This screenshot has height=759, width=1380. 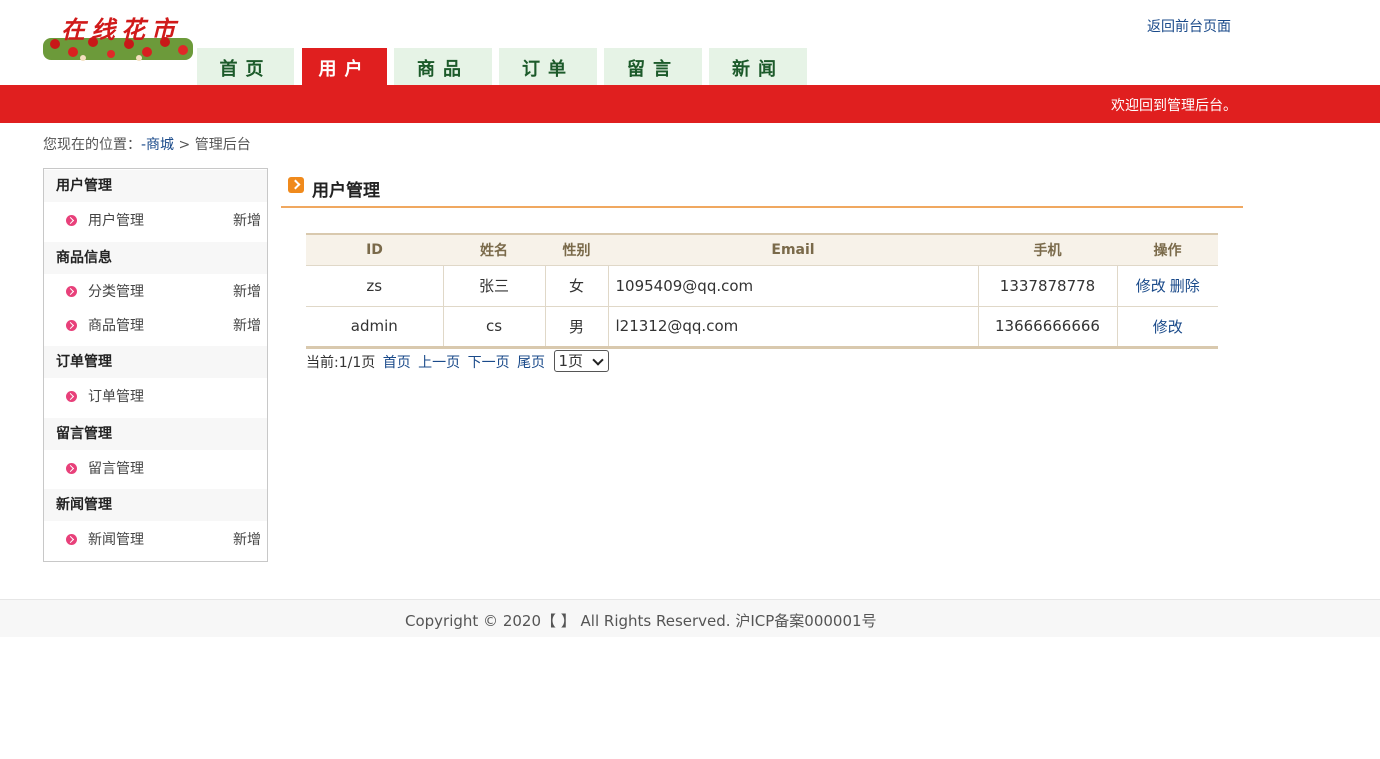 What do you see at coordinates (489, 363) in the screenshot?
I see `pager-next-link: 下一页` at bounding box center [489, 363].